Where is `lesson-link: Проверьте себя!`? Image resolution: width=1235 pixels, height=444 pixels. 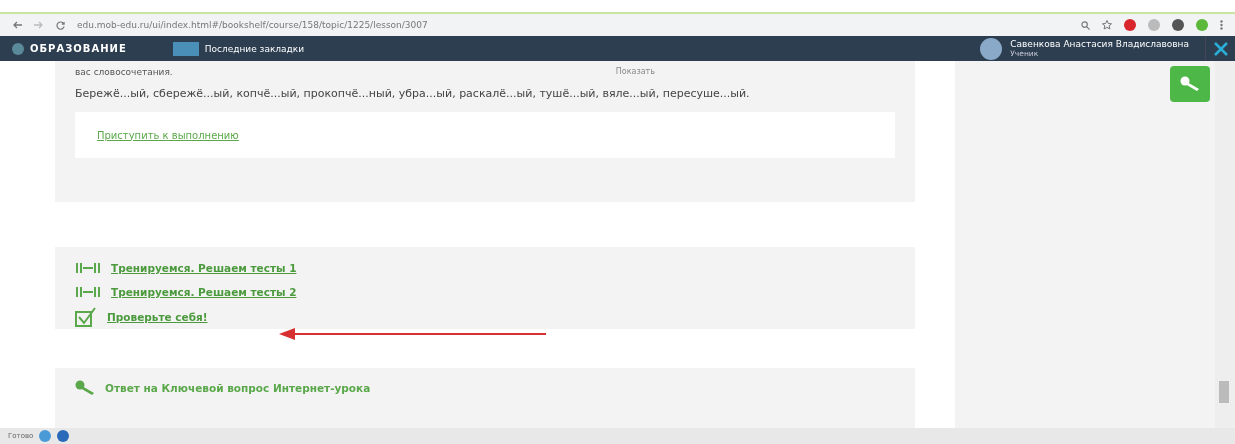
lesson-link: Проверьте себя! is located at coordinates (157, 316).